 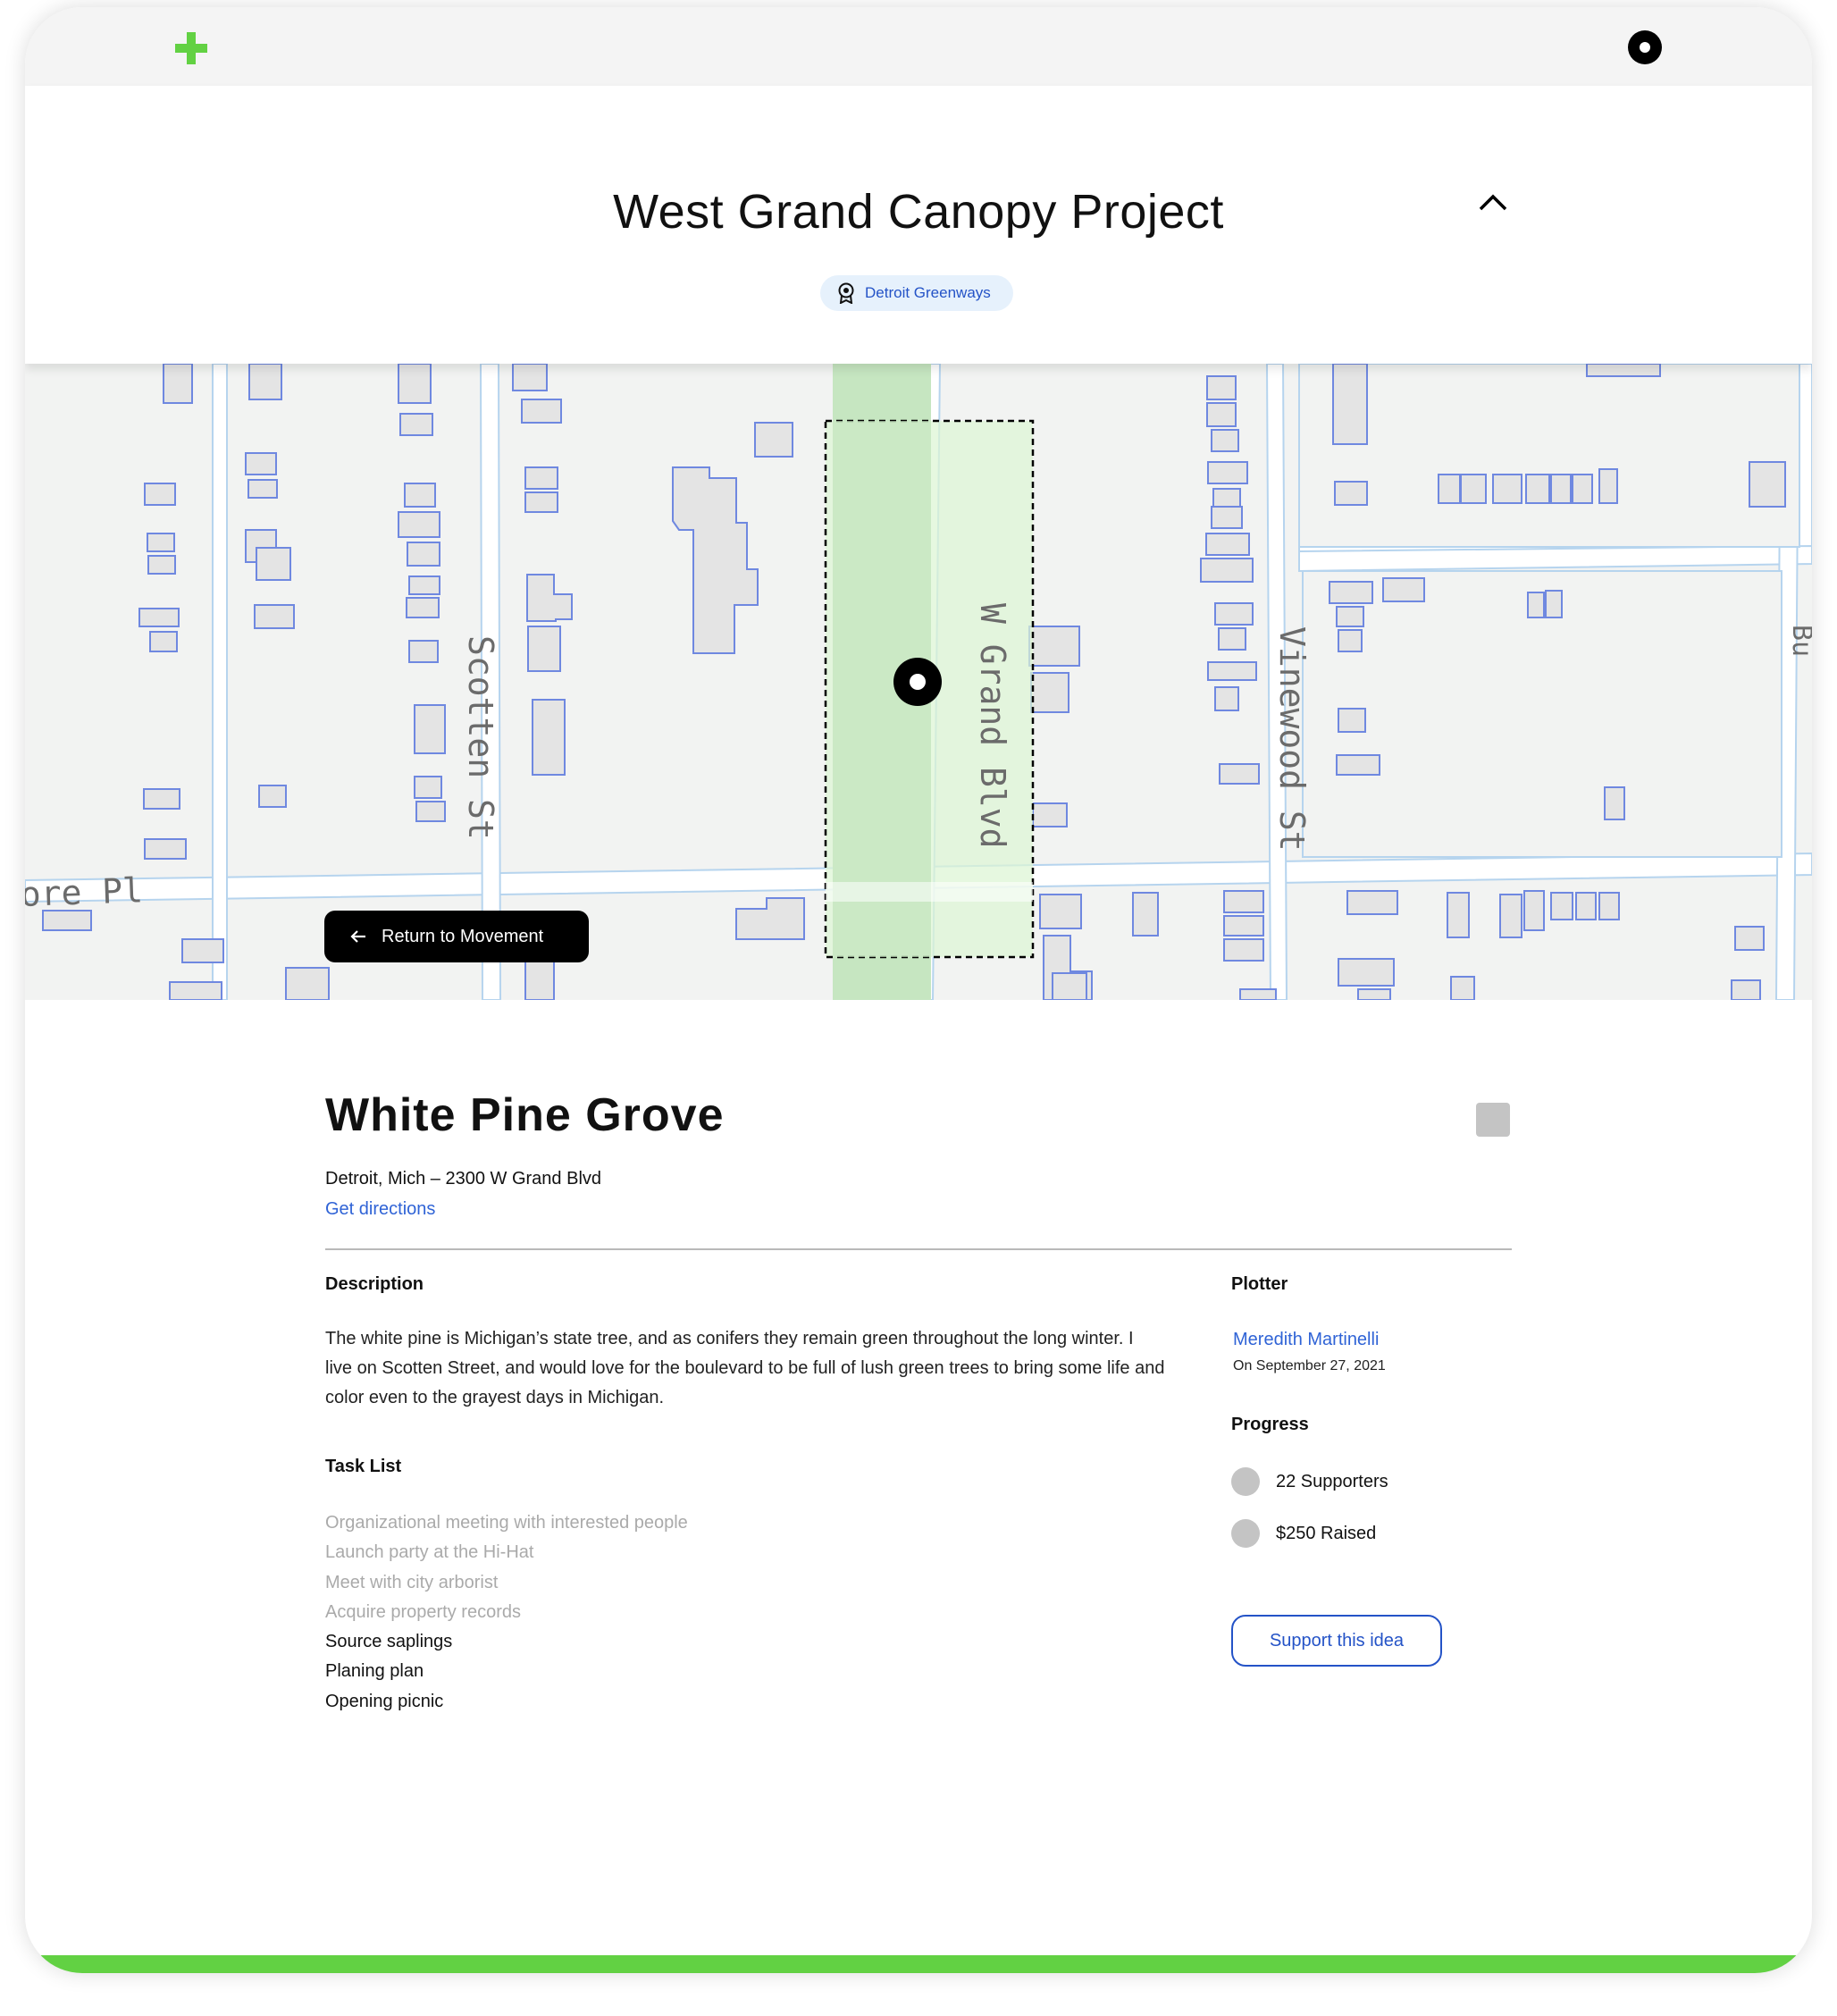 What do you see at coordinates (846, 293) in the screenshot?
I see `award-icon` at bounding box center [846, 293].